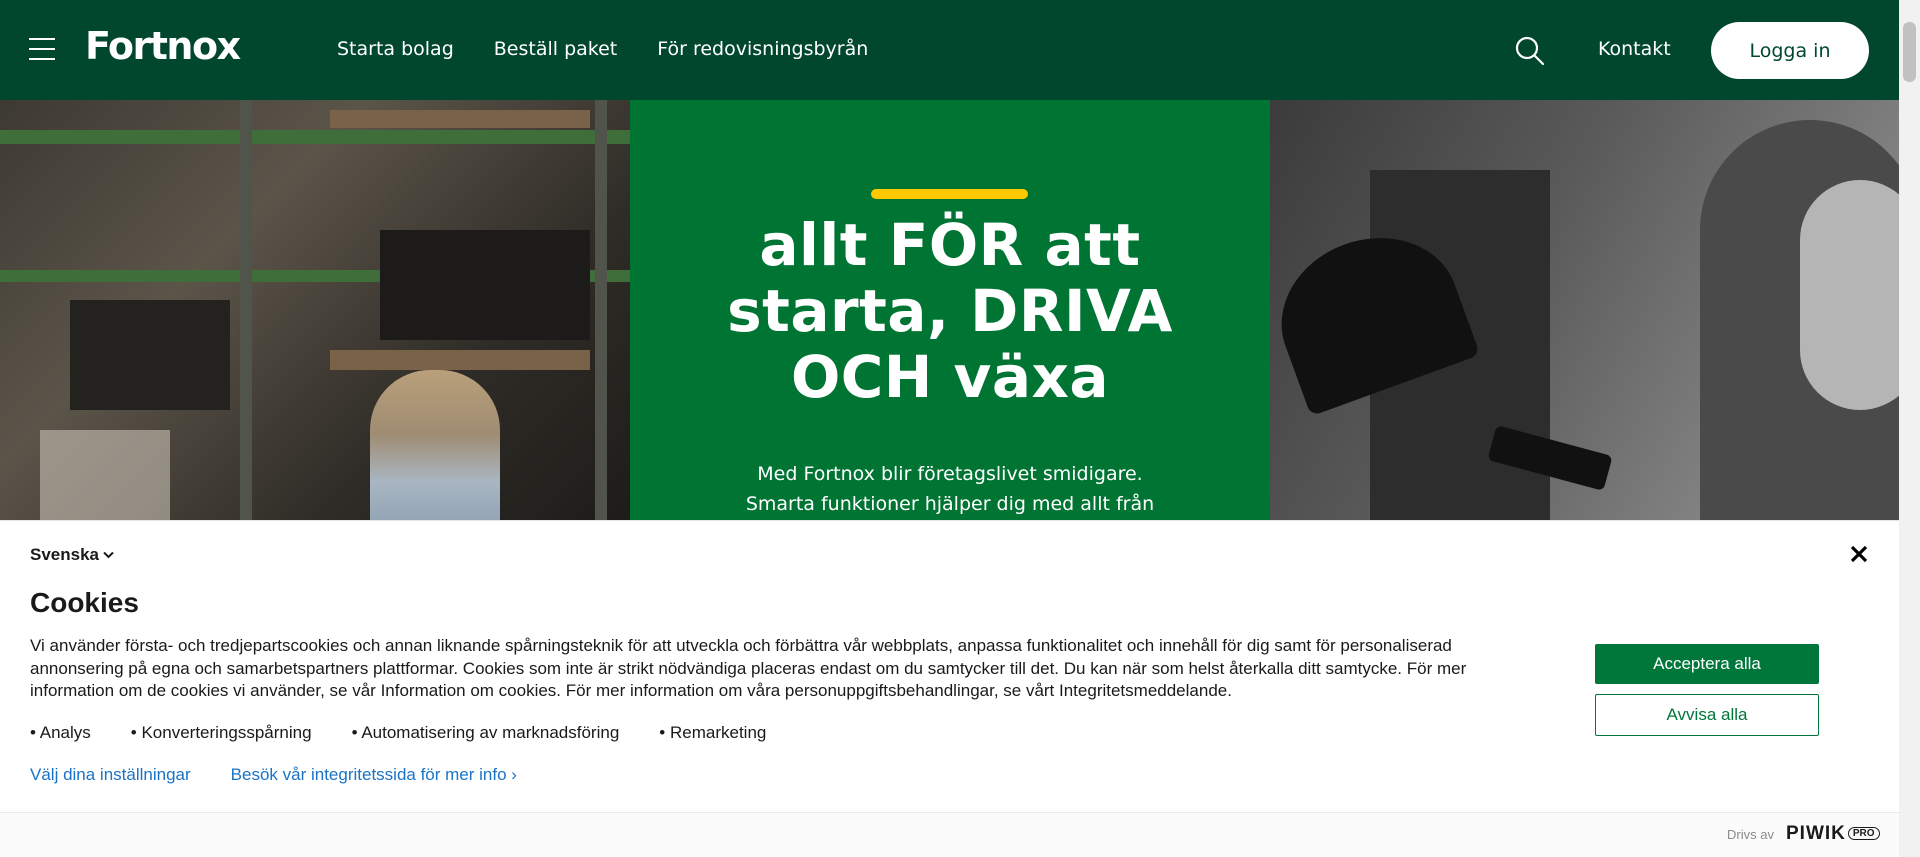 The image size is (1920, 857). Describe the element at coordinates (1833, 834) in the screenshot. I see `piwik-pro-logo: PIWIK PRO` at that location.